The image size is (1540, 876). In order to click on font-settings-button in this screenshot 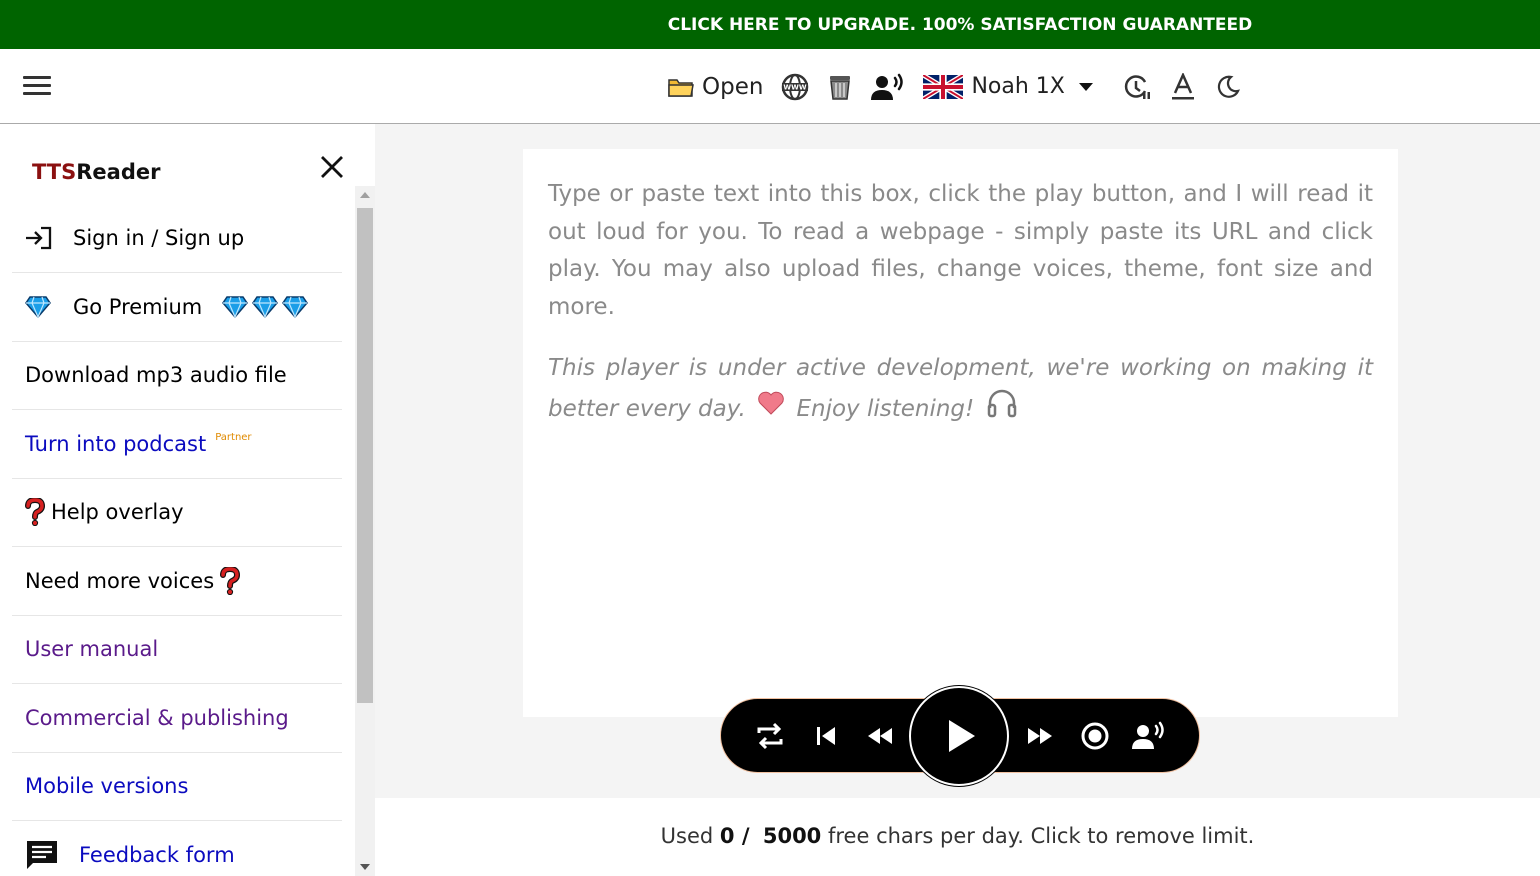, I will do `click(1183, 86)`.